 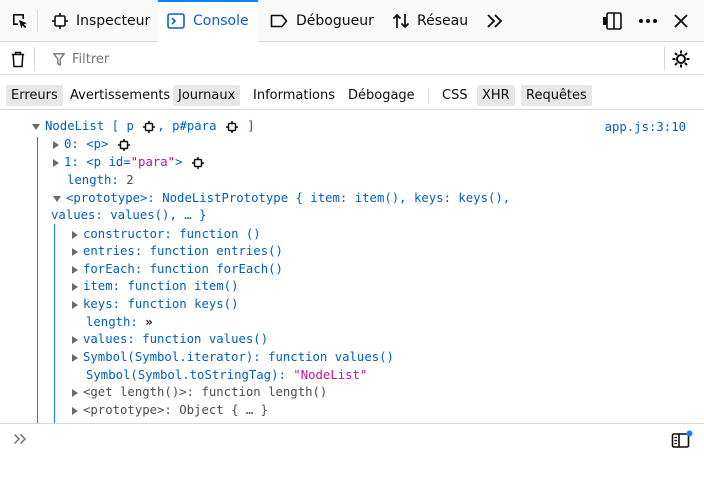 I want to click on tree-row-foreach: forEach: function forEach(), so click(x=177, y=269).